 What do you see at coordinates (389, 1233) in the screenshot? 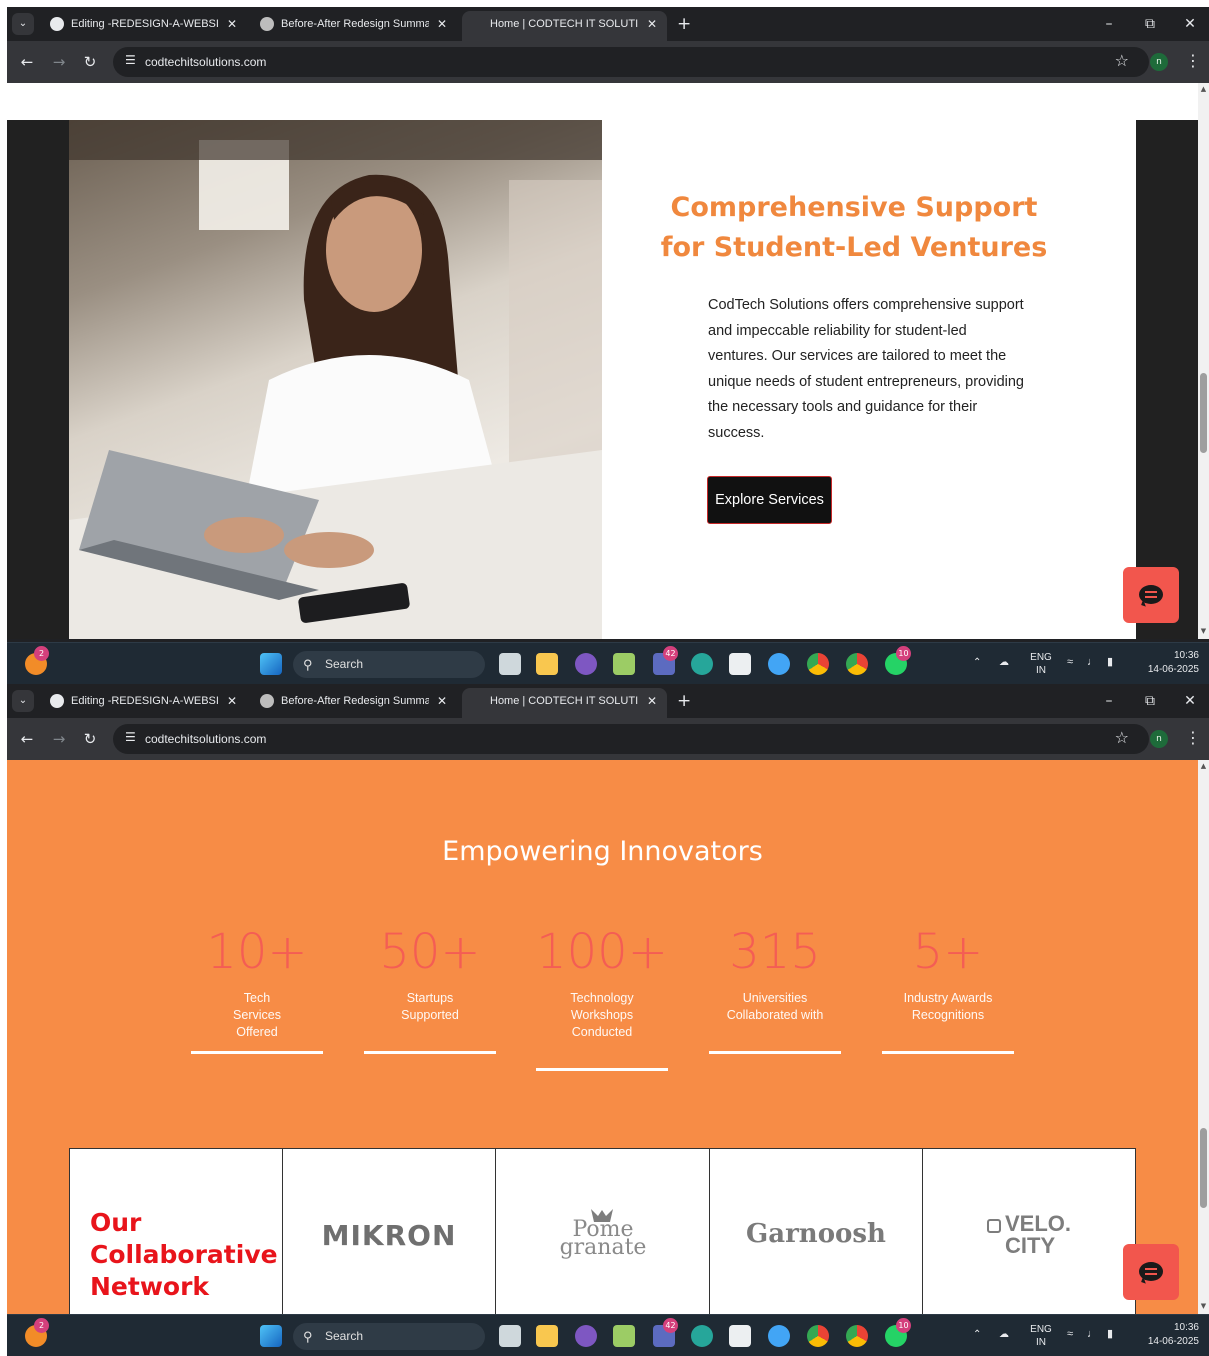
I see `partner-logo-mikron: MIKRON` at bounding box center [389, 1233].